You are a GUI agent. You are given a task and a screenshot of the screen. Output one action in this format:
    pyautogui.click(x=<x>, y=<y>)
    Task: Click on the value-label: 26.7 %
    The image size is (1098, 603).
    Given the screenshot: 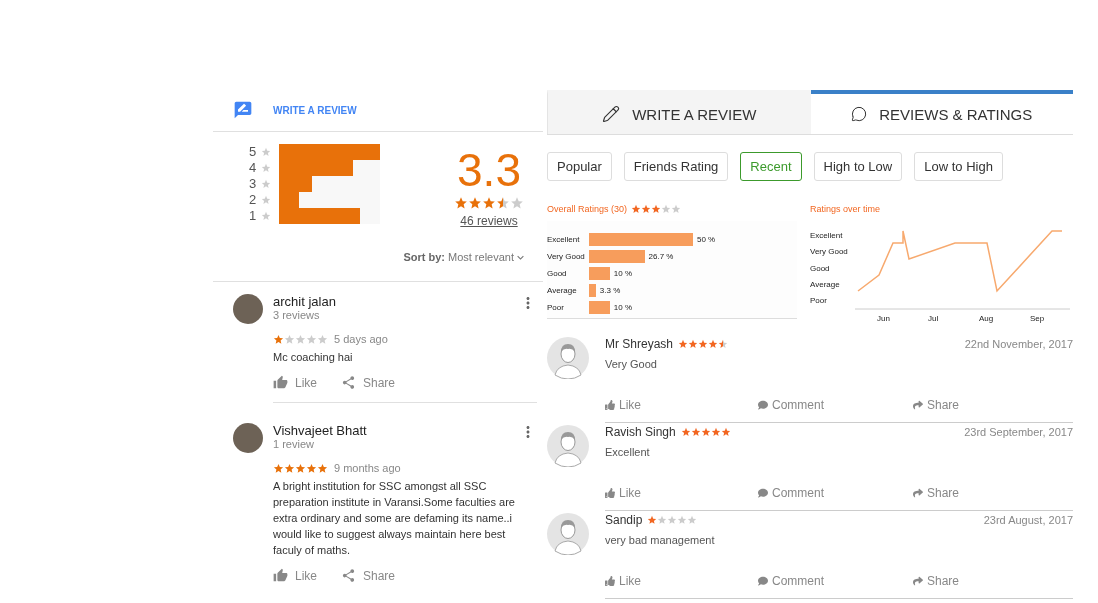 What is the action you would take?
    pyautogui.click(x=661, y=256)
    